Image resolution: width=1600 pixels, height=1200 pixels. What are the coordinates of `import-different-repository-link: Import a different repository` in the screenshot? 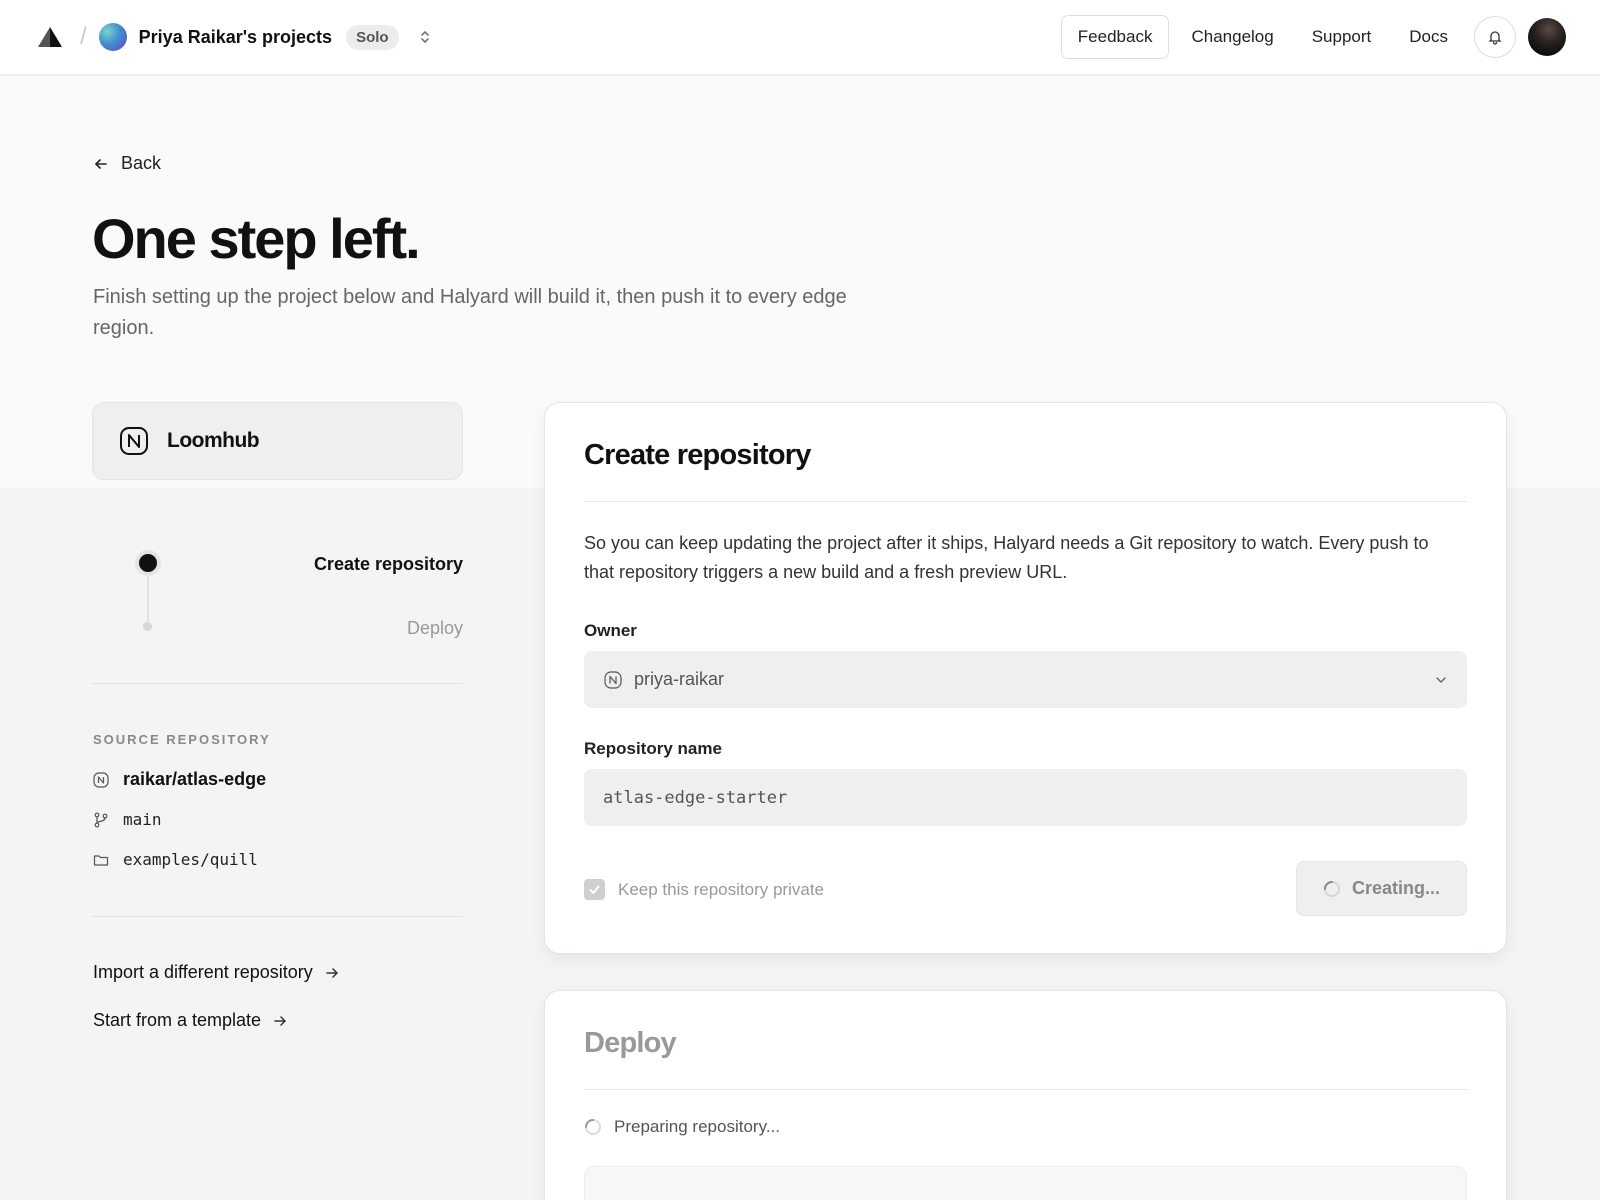 It's located at (216, 972).